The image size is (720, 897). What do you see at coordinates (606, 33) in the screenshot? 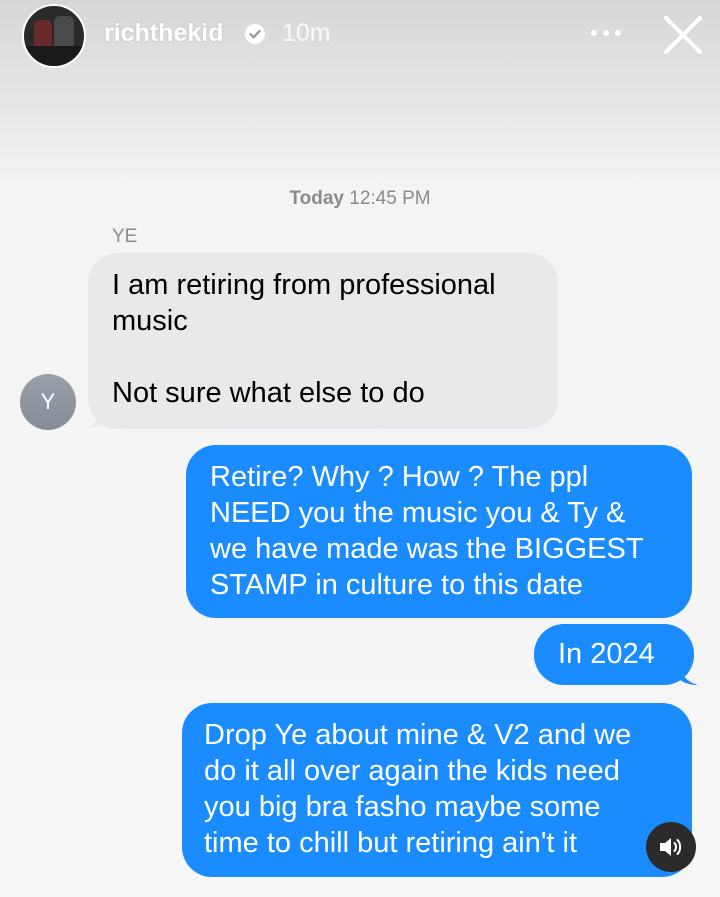
I see `more-options-icon` at bounding box center [606, 33].